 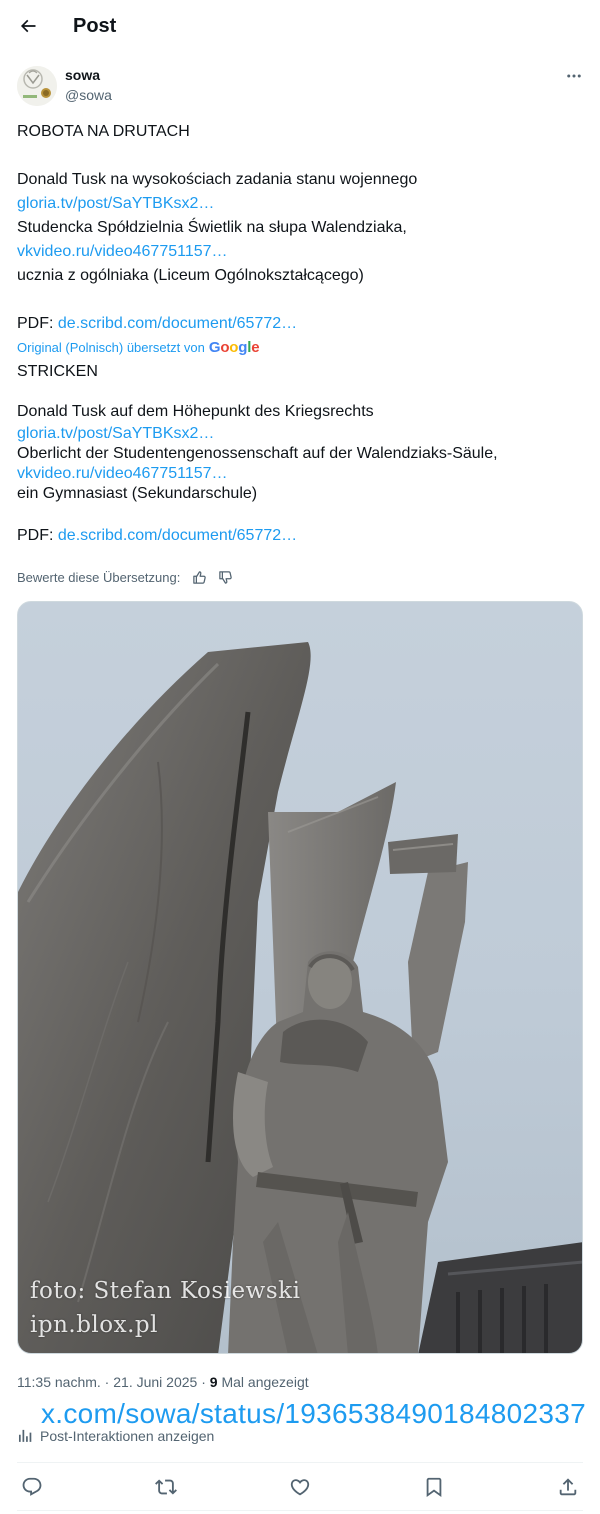 I want to click on text-line: ein Gymnasiast (Sekundarschule), so click(x=137, y=493).